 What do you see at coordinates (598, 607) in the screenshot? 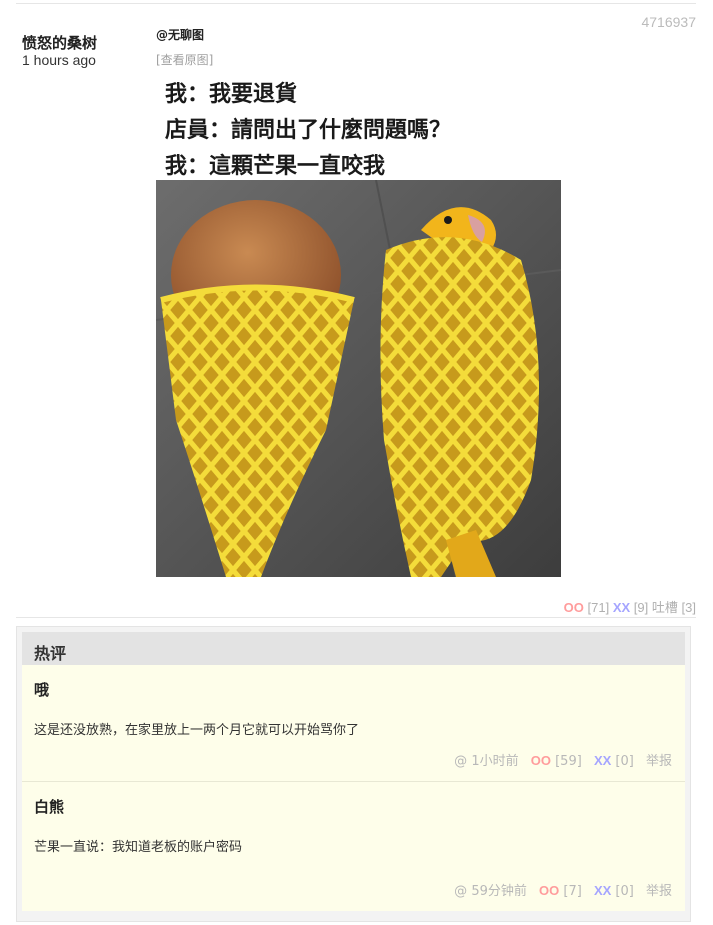
I see `post-oo-count: [71]` at bounding box center [598, 607].